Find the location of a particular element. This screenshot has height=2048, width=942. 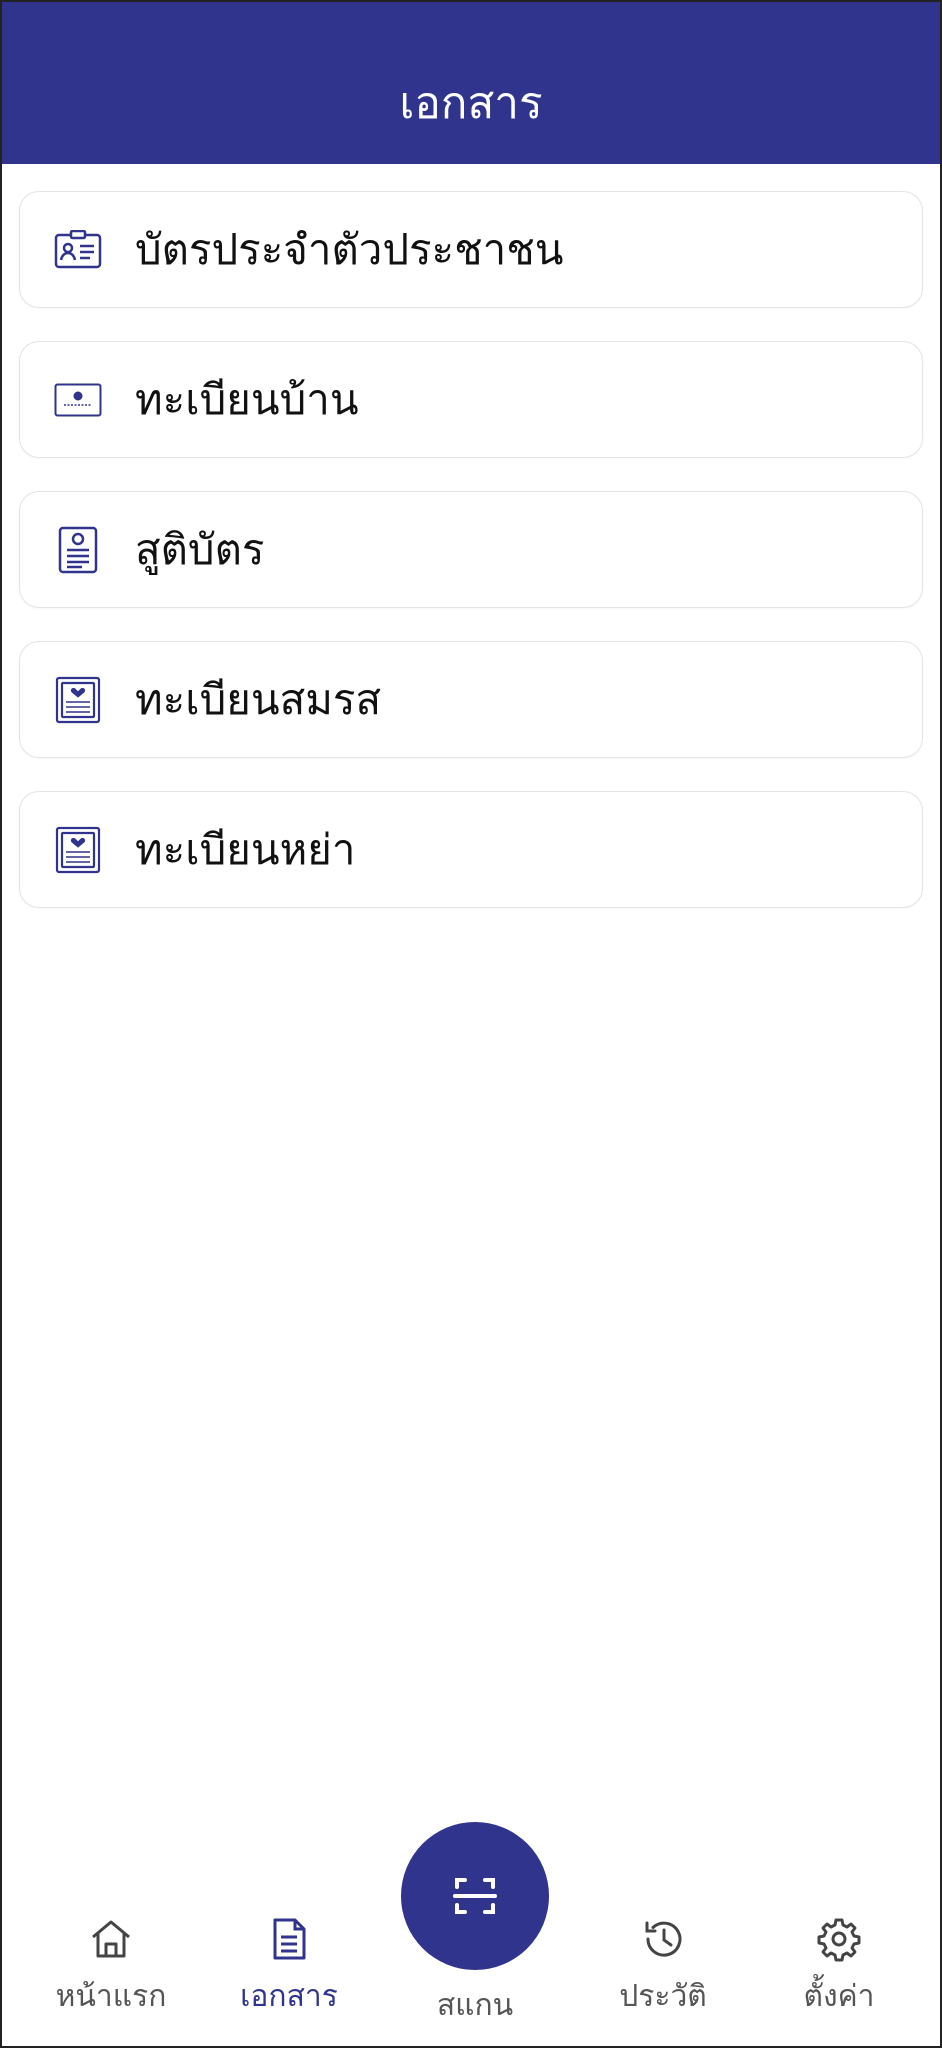

nav-item-documents: เอกสาร is located at coordinates (289, 1967).